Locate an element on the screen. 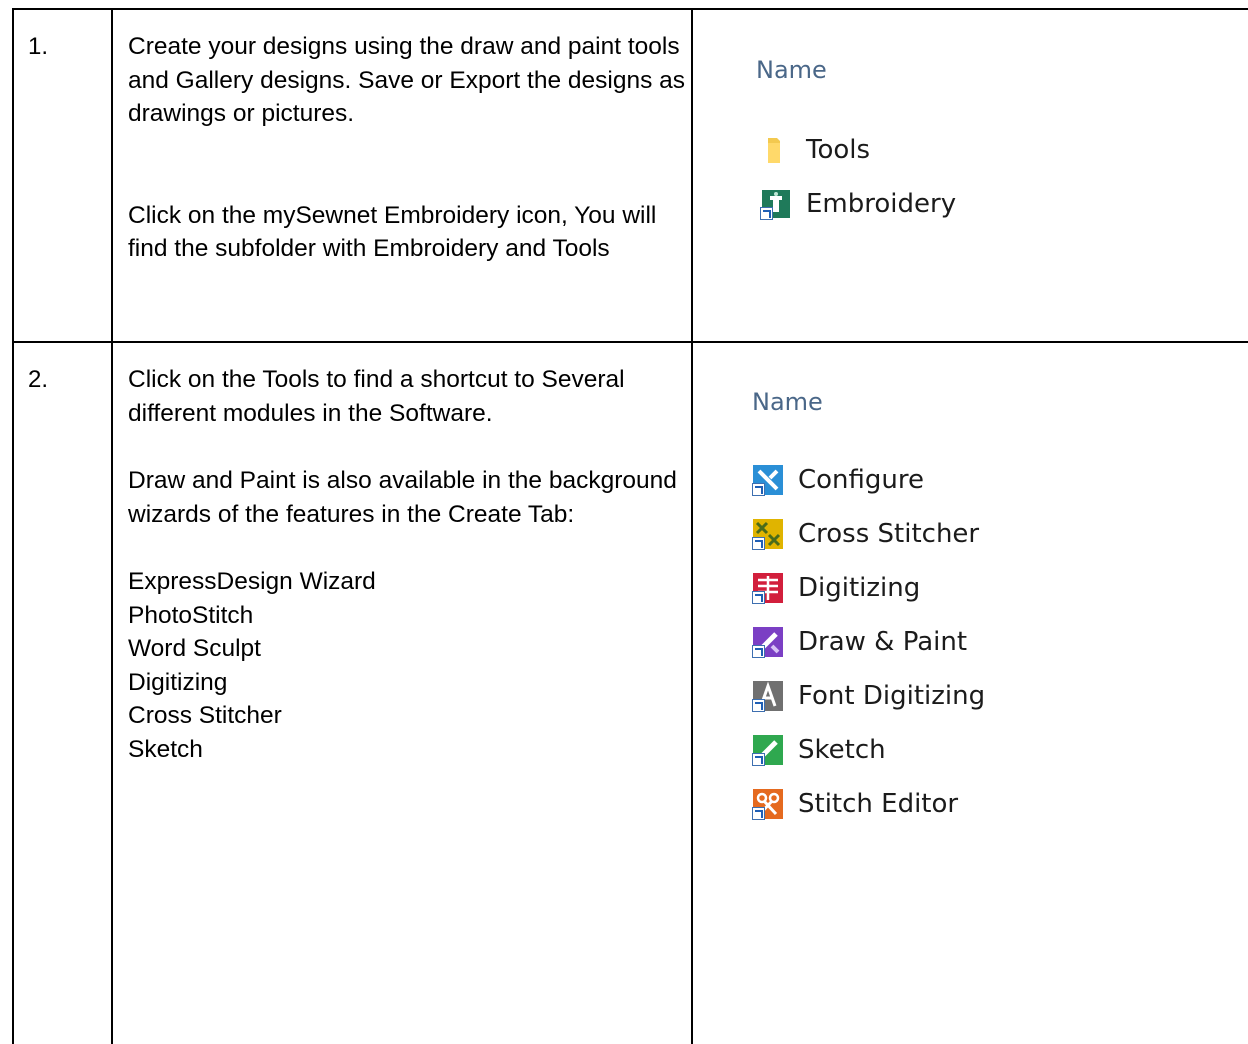  file-item-draw-paint: Draw & Paint is located at coordinates (859, 642).